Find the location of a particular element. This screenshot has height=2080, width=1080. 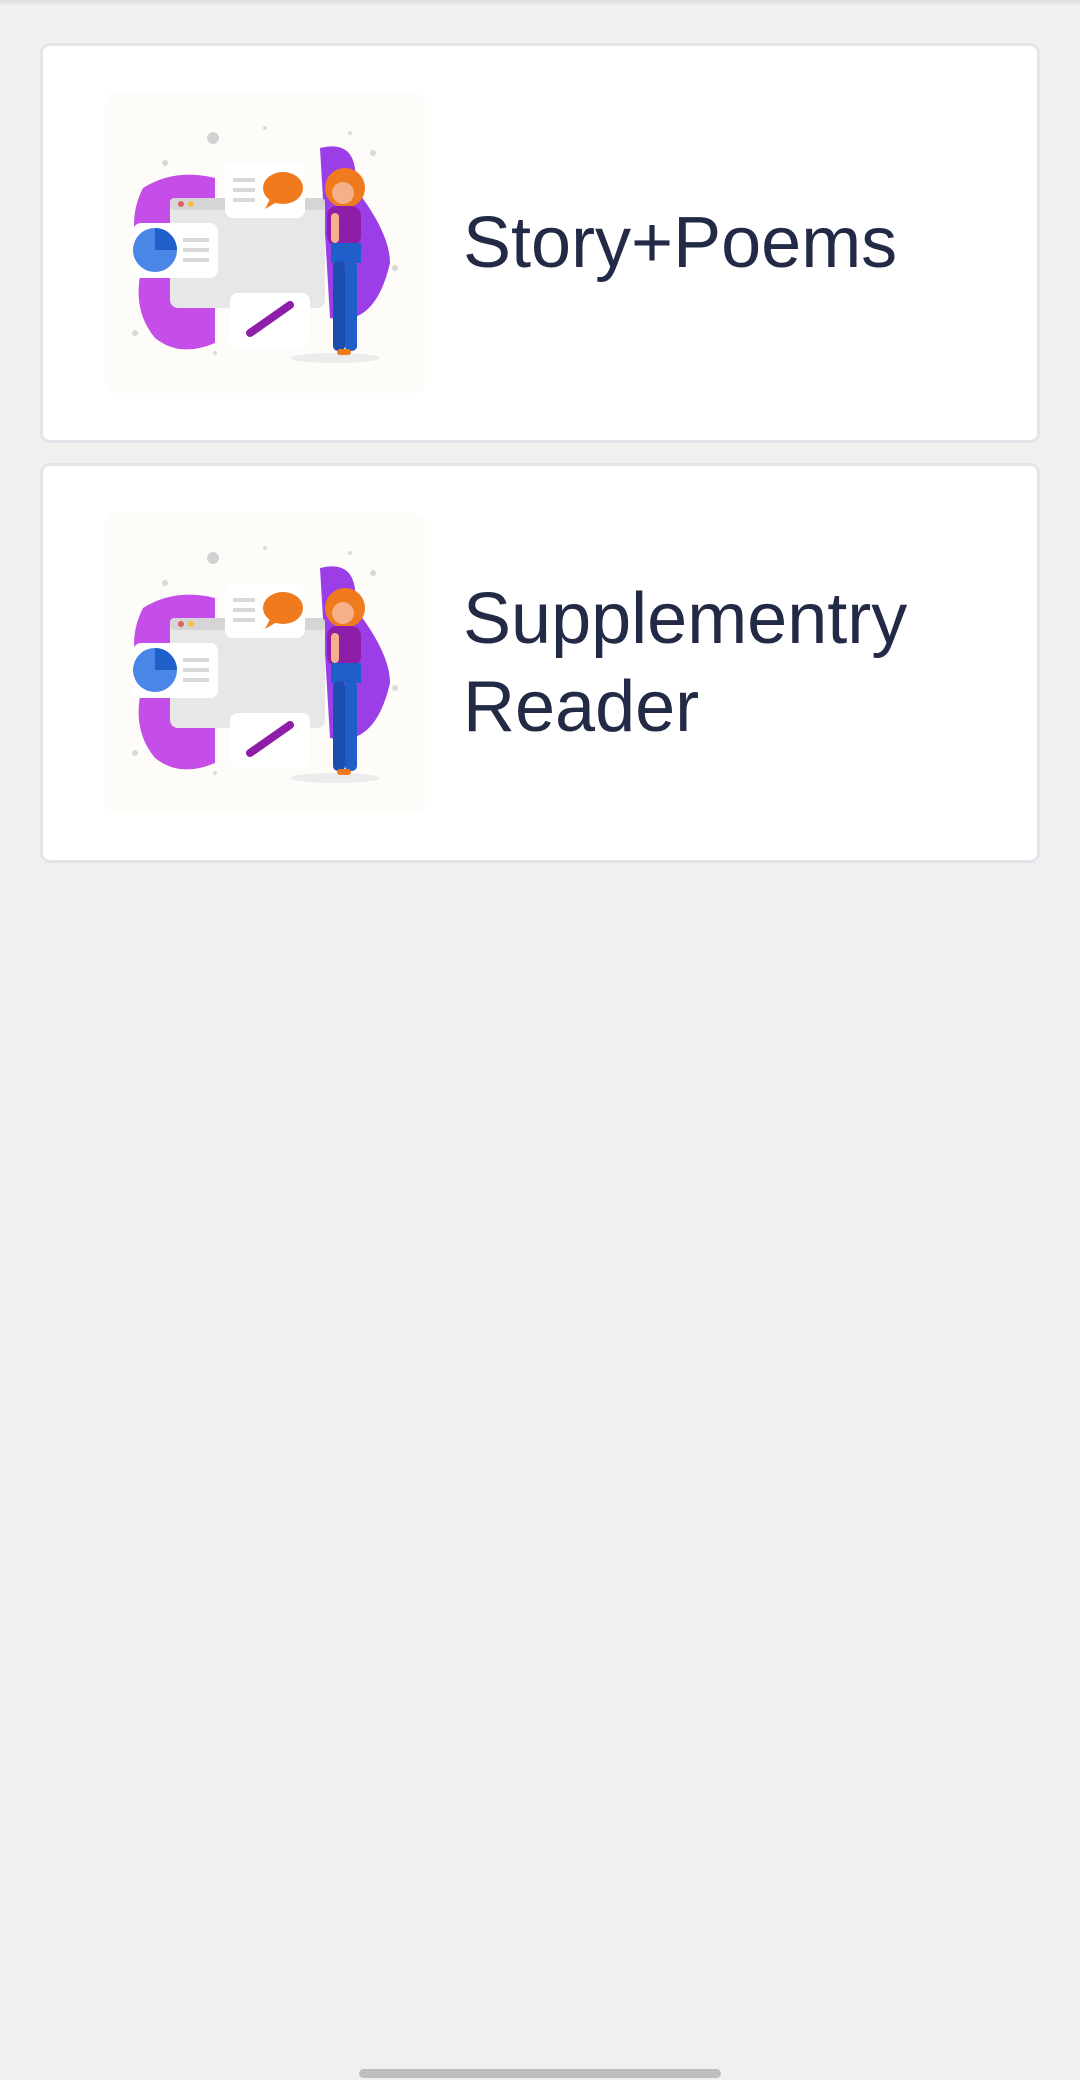

home-indicator is located at coordinates (540, 2073).